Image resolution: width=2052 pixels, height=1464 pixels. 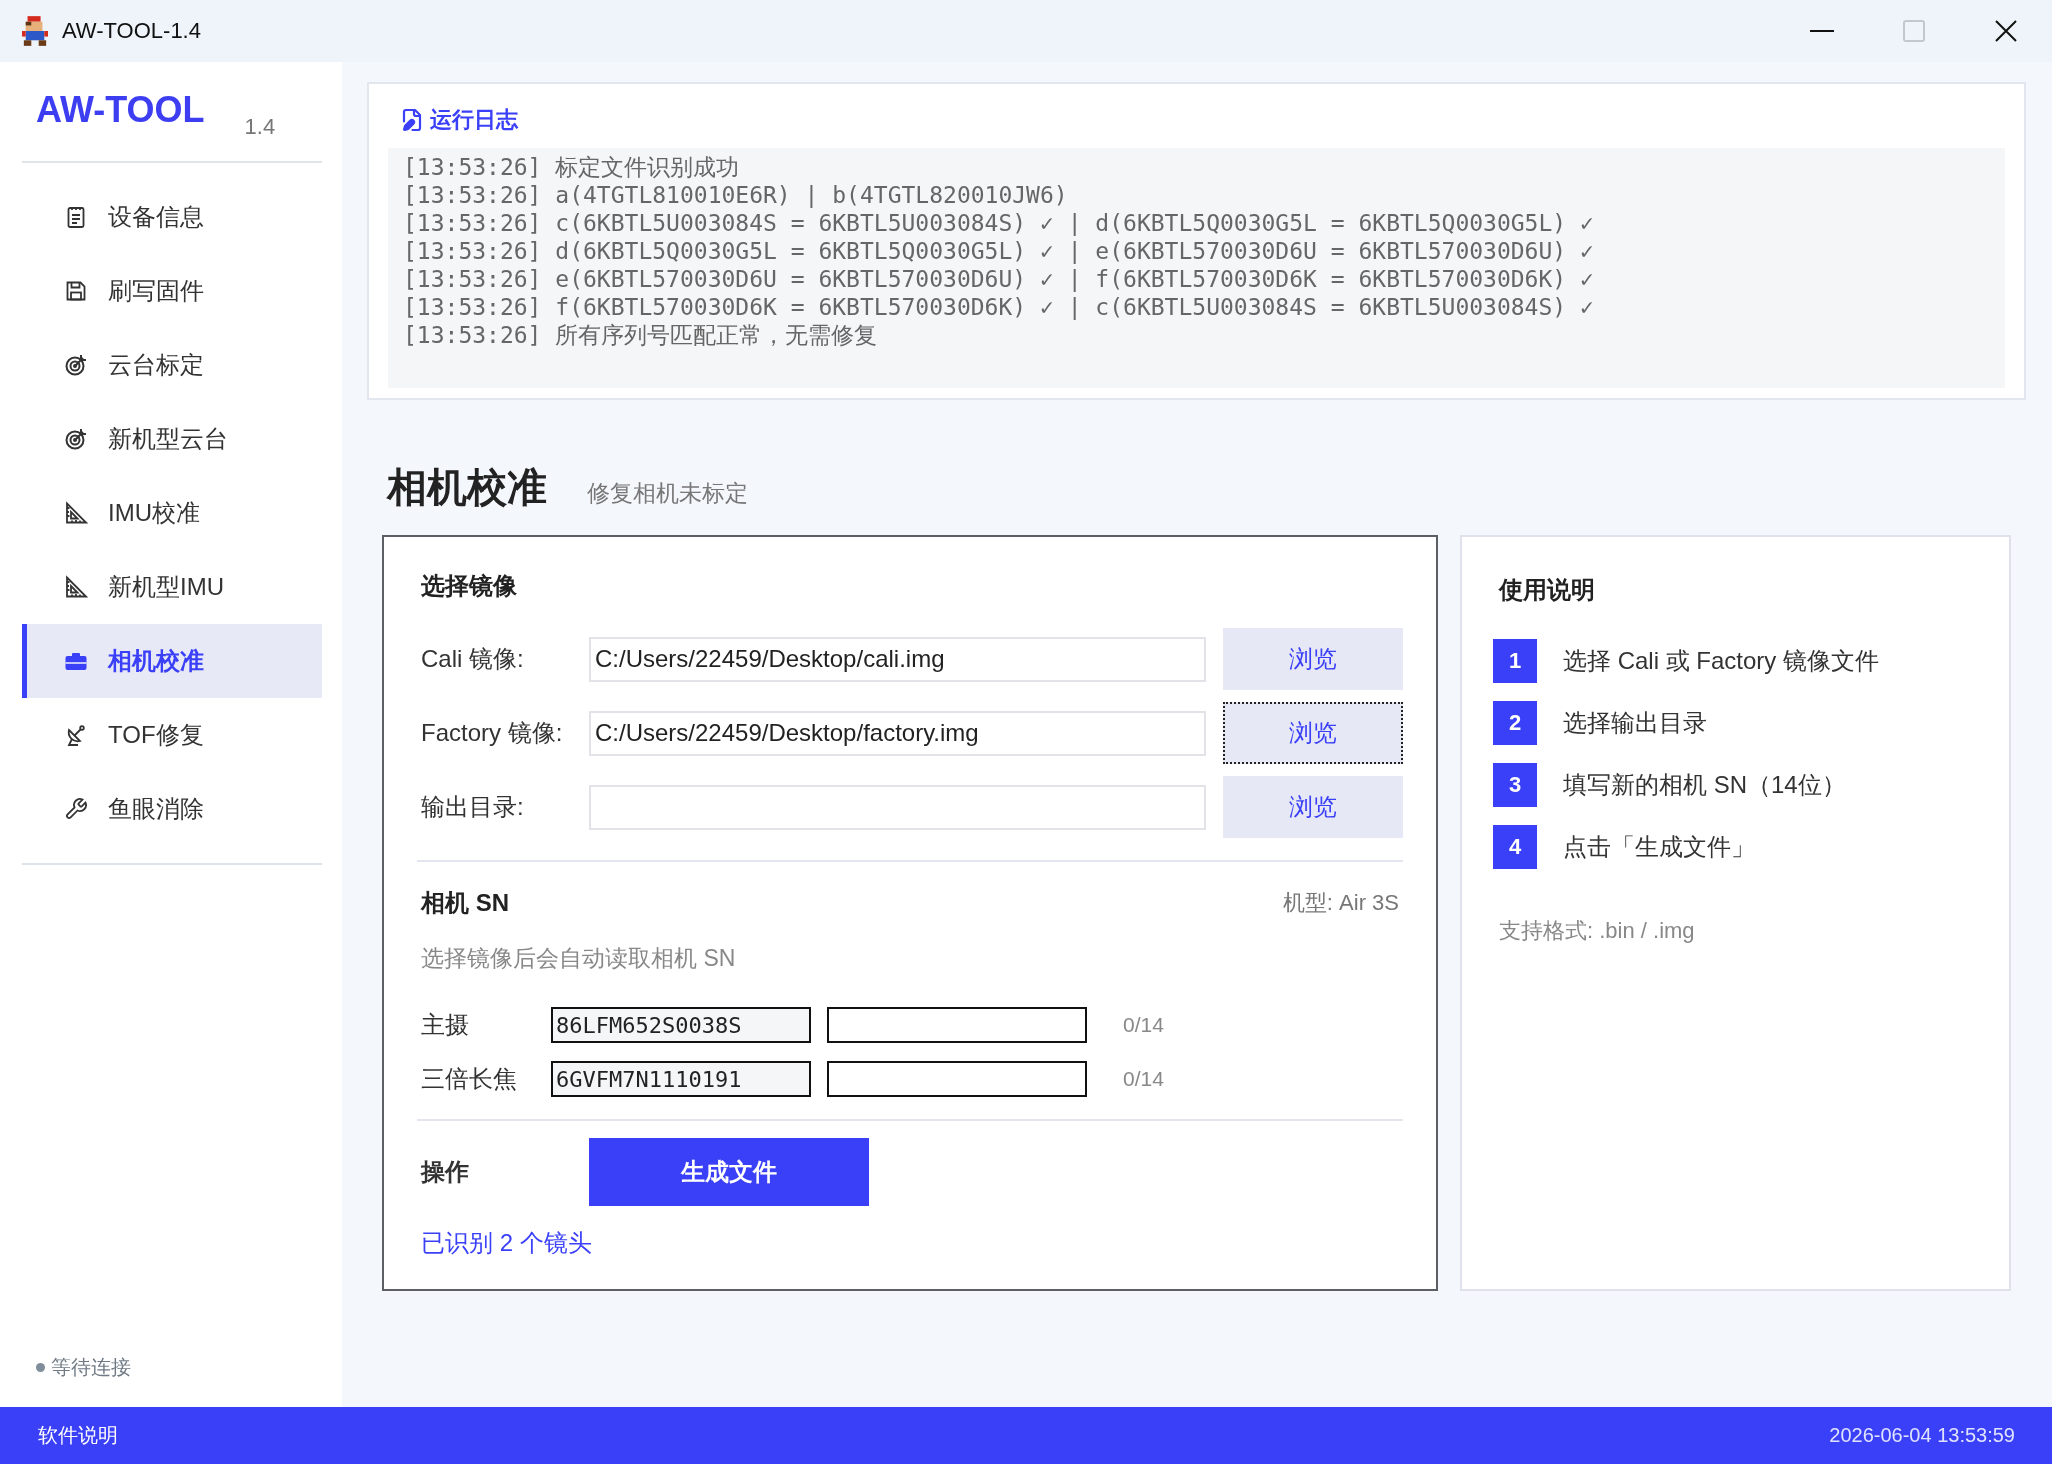 I want to click on log-line: [13:53:26] f(6KBTL570030D6K = 6KBTL570030D6K) ✓ | c(6KBTL5U003084S = 6KBTL5U003084S) ✓, so click(x=999, y=307).